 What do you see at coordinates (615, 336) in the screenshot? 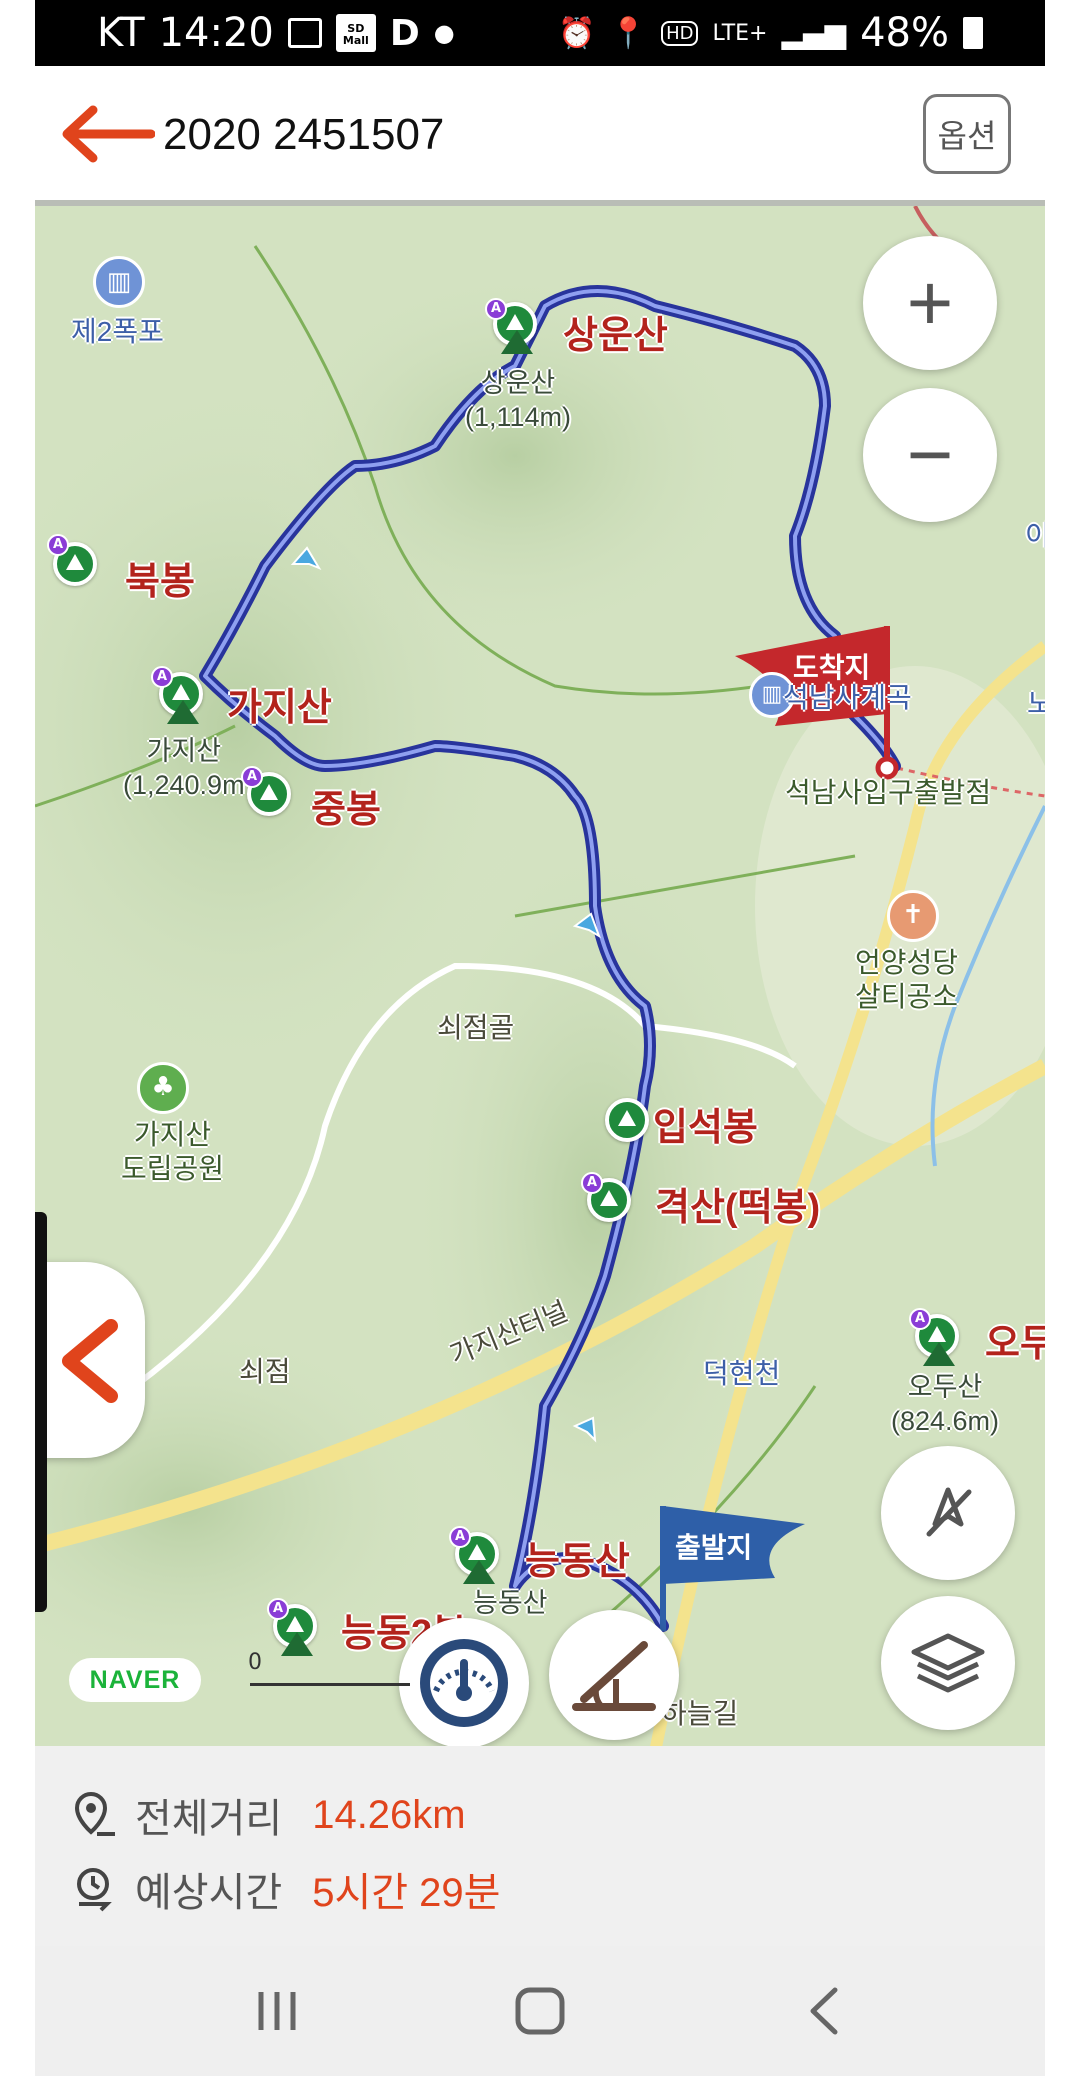
I see `peak-label: 상운산` at bounding box center [615, 336].